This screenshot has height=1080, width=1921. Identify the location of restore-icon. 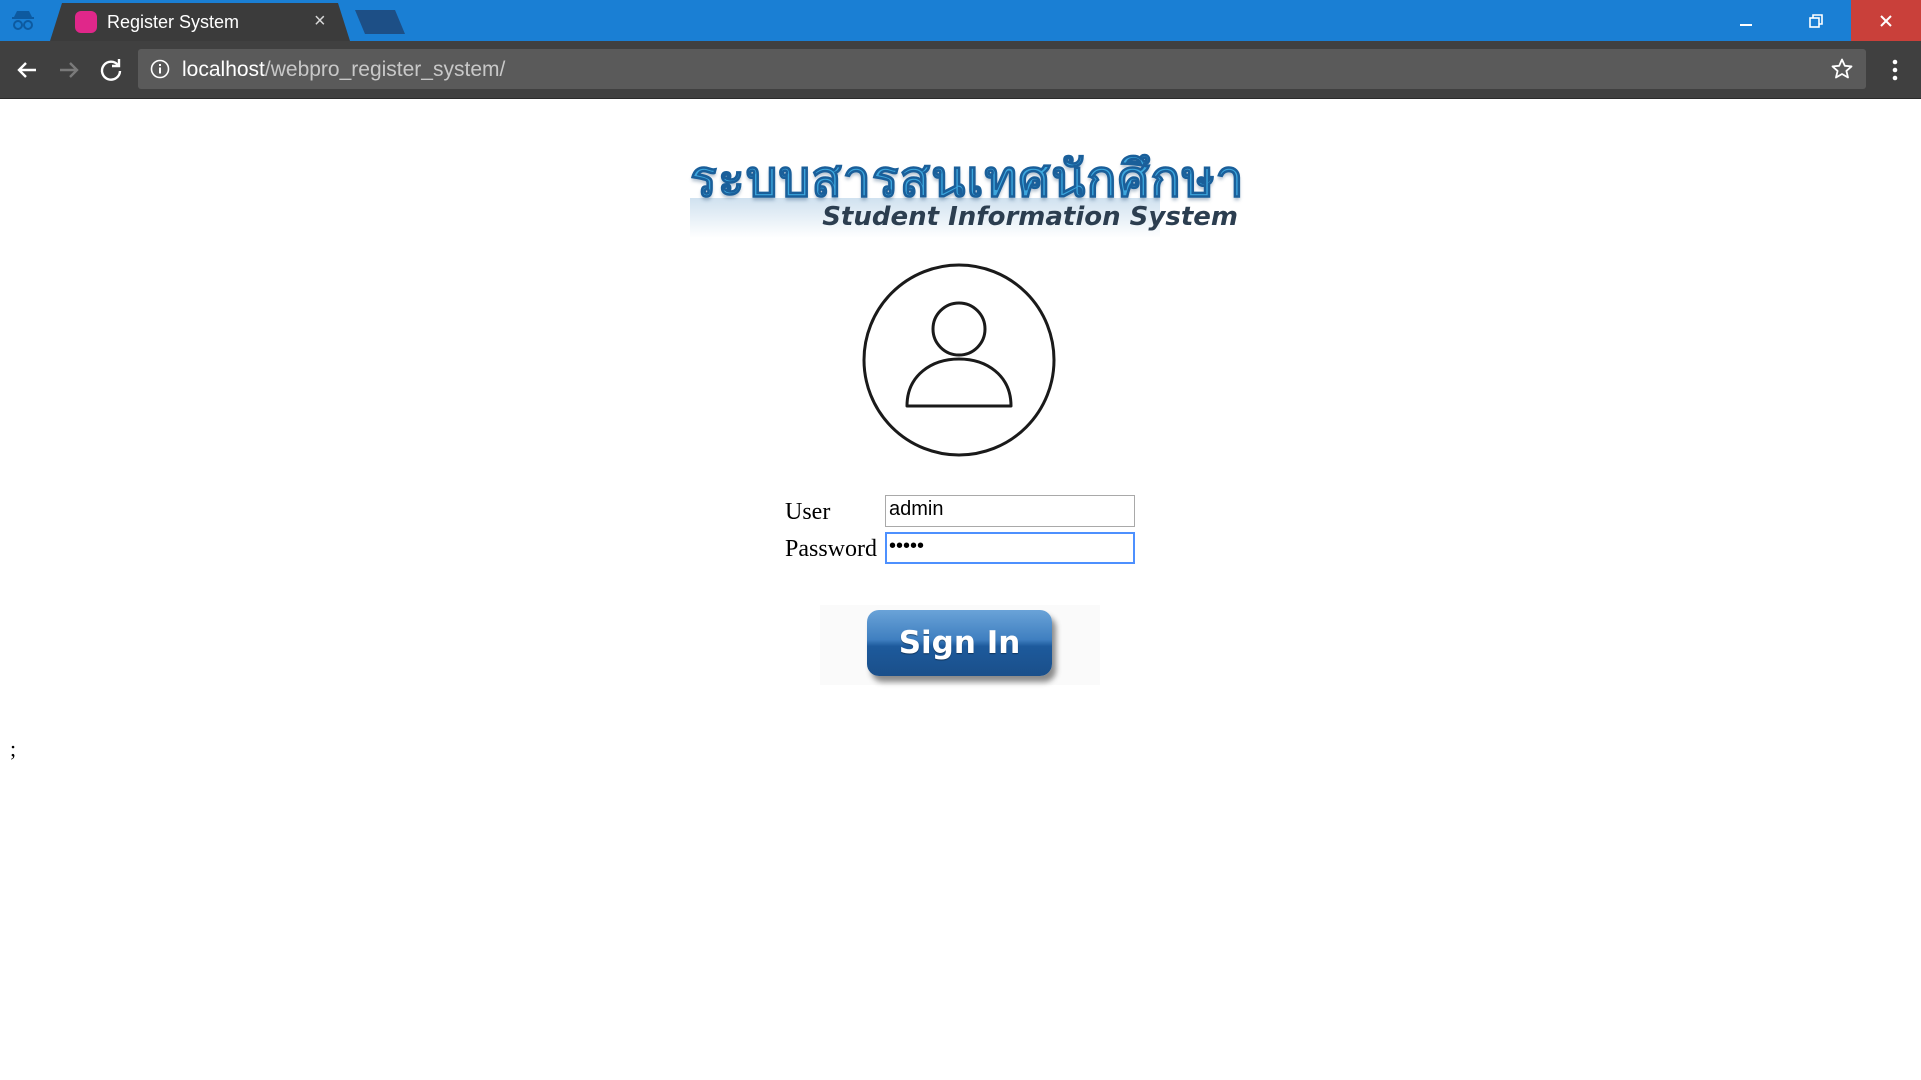
(1816, 20).